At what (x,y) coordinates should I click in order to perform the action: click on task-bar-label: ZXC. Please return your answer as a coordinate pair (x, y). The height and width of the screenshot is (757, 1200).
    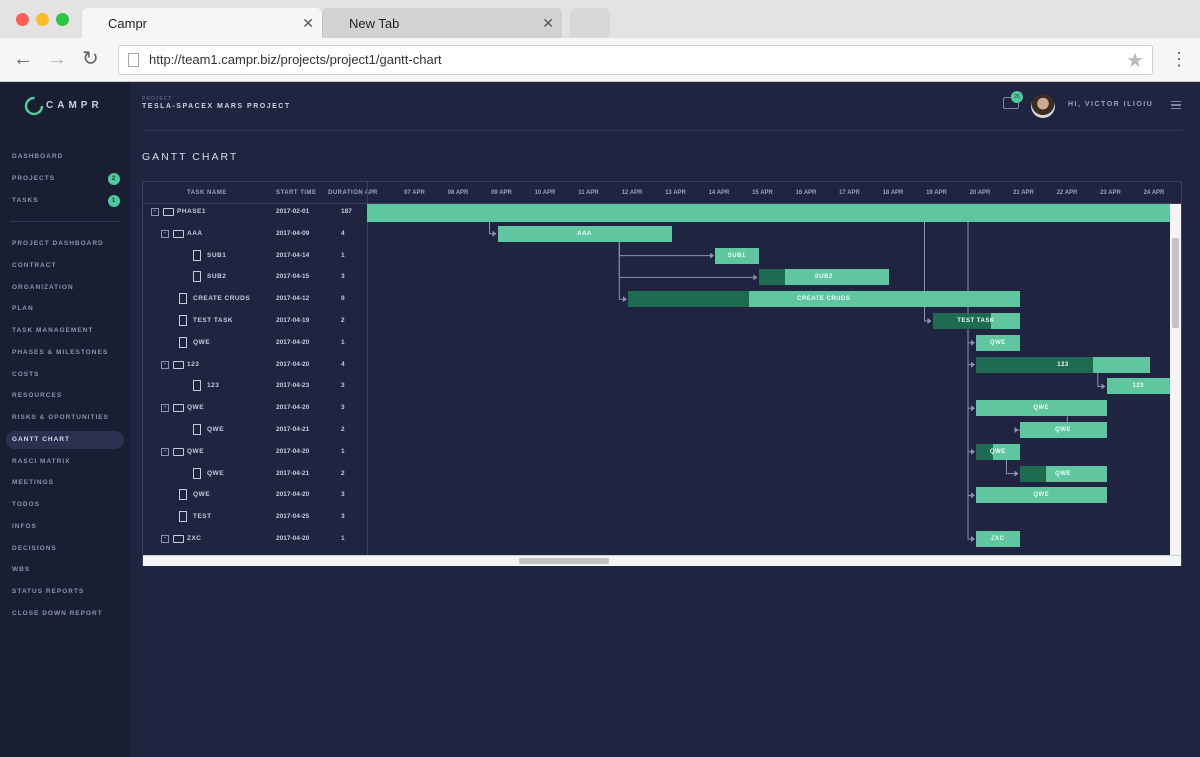
    Looking at the image, I should click on (998, 539).